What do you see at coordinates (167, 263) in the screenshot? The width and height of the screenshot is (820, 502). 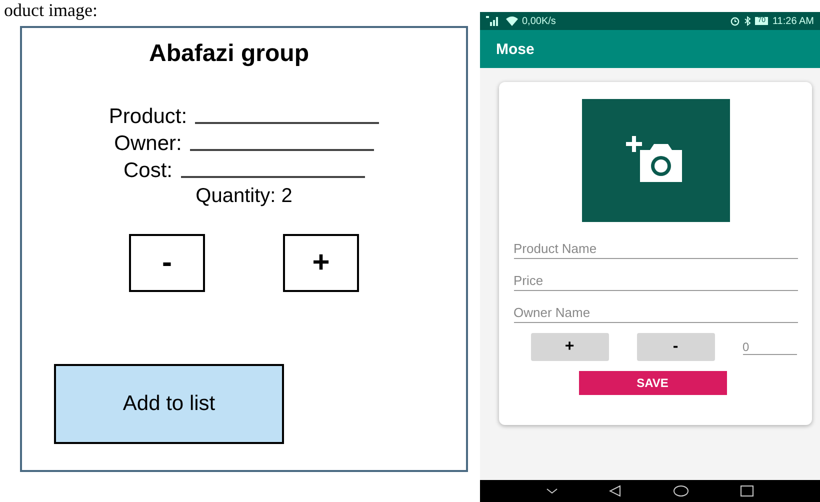 I see `wireframe-button: -` at bounding box center [167, 263].